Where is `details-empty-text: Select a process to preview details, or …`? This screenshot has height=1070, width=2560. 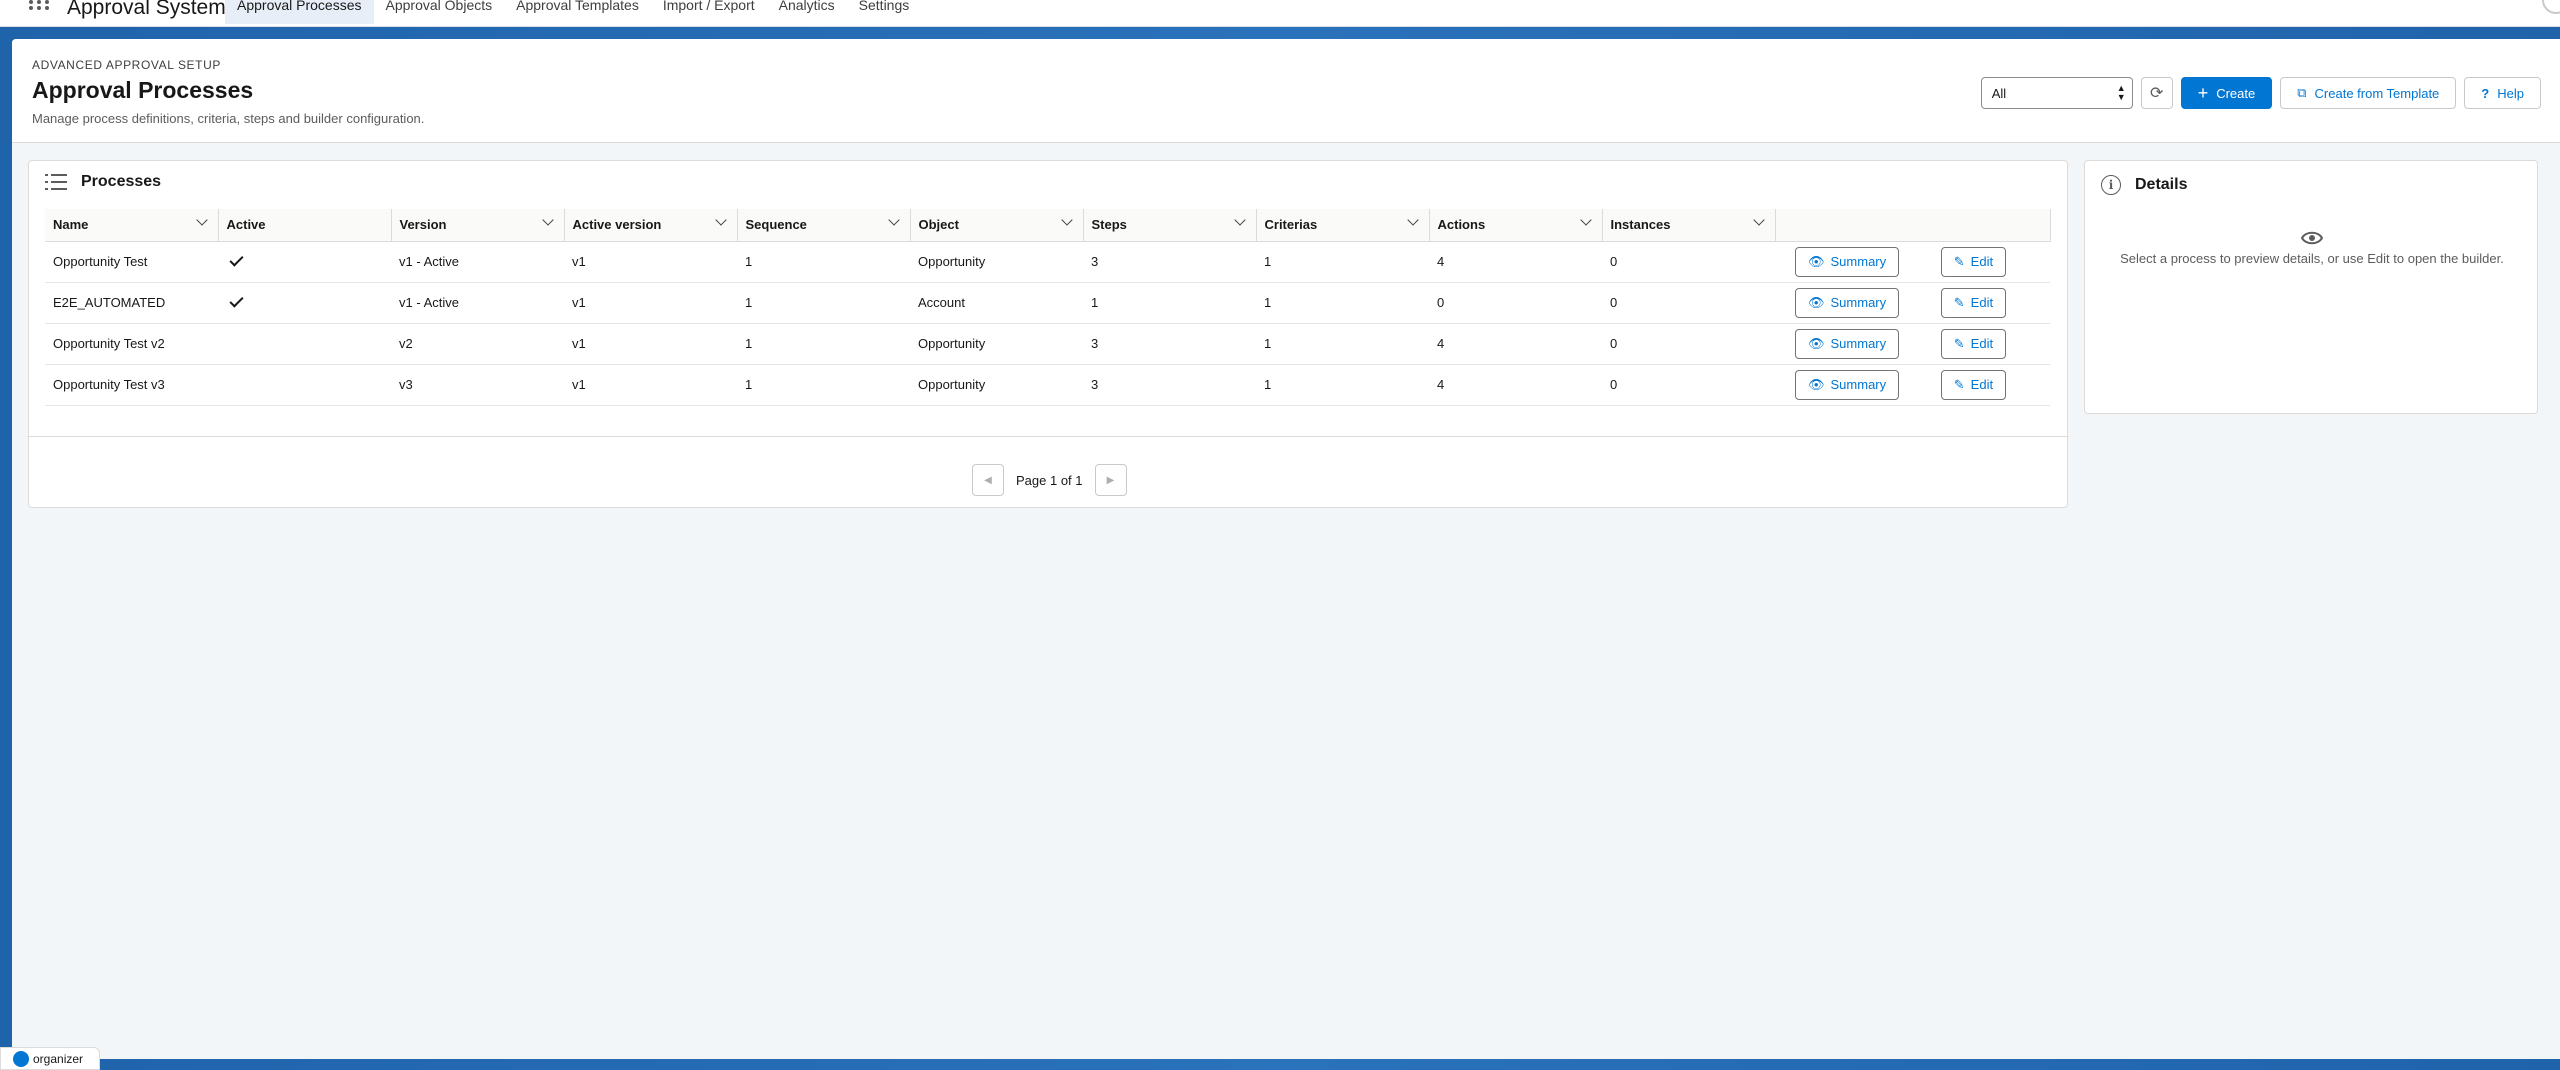 details-empty-text: Select a process to preview details, or … is located at coordinates (2312, 258).